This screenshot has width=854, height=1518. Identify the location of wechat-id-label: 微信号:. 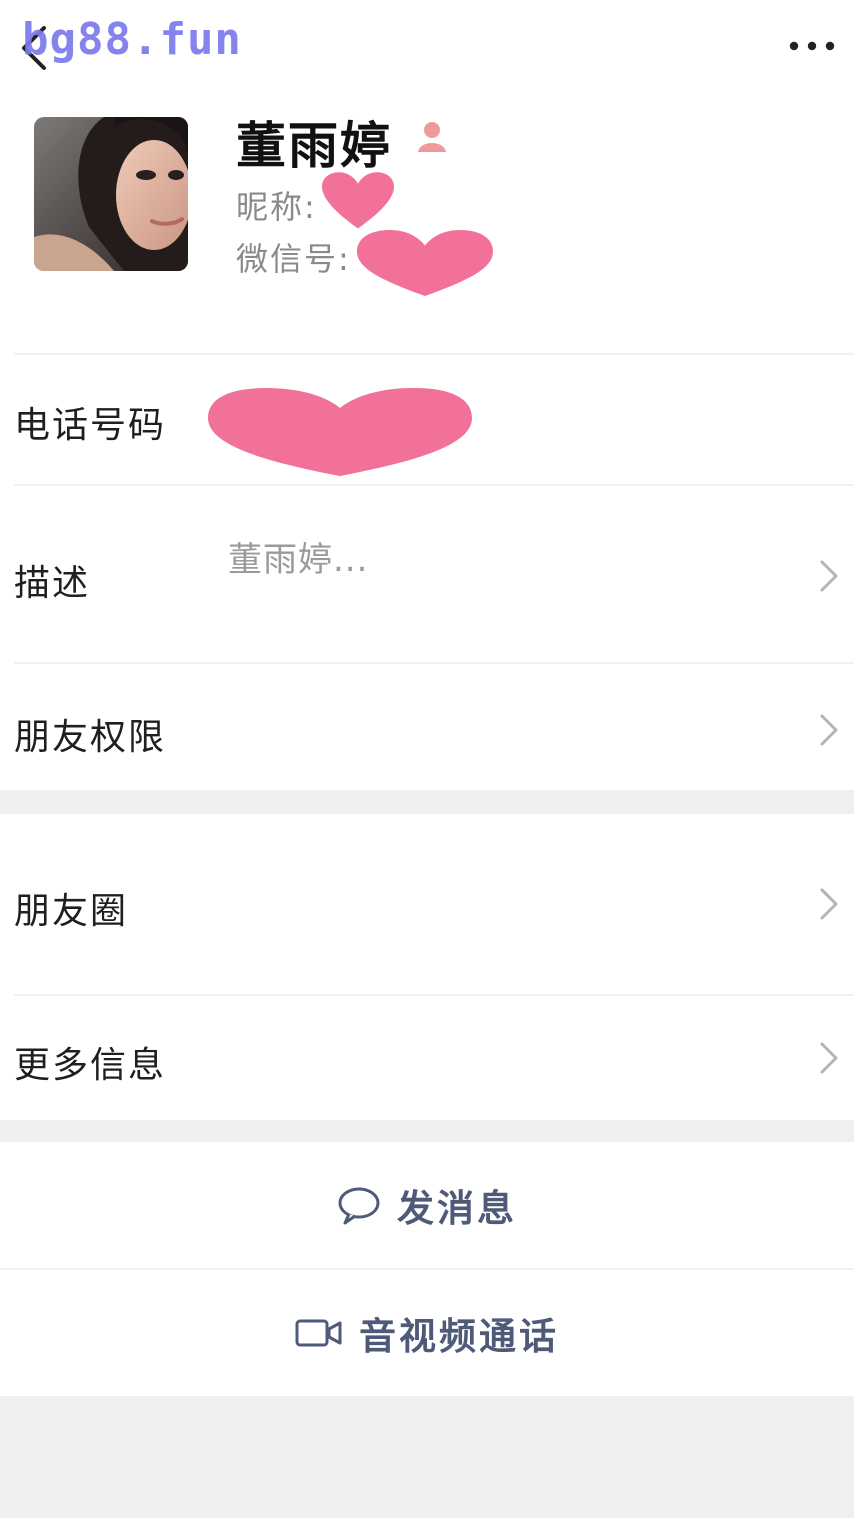
(293, 259).